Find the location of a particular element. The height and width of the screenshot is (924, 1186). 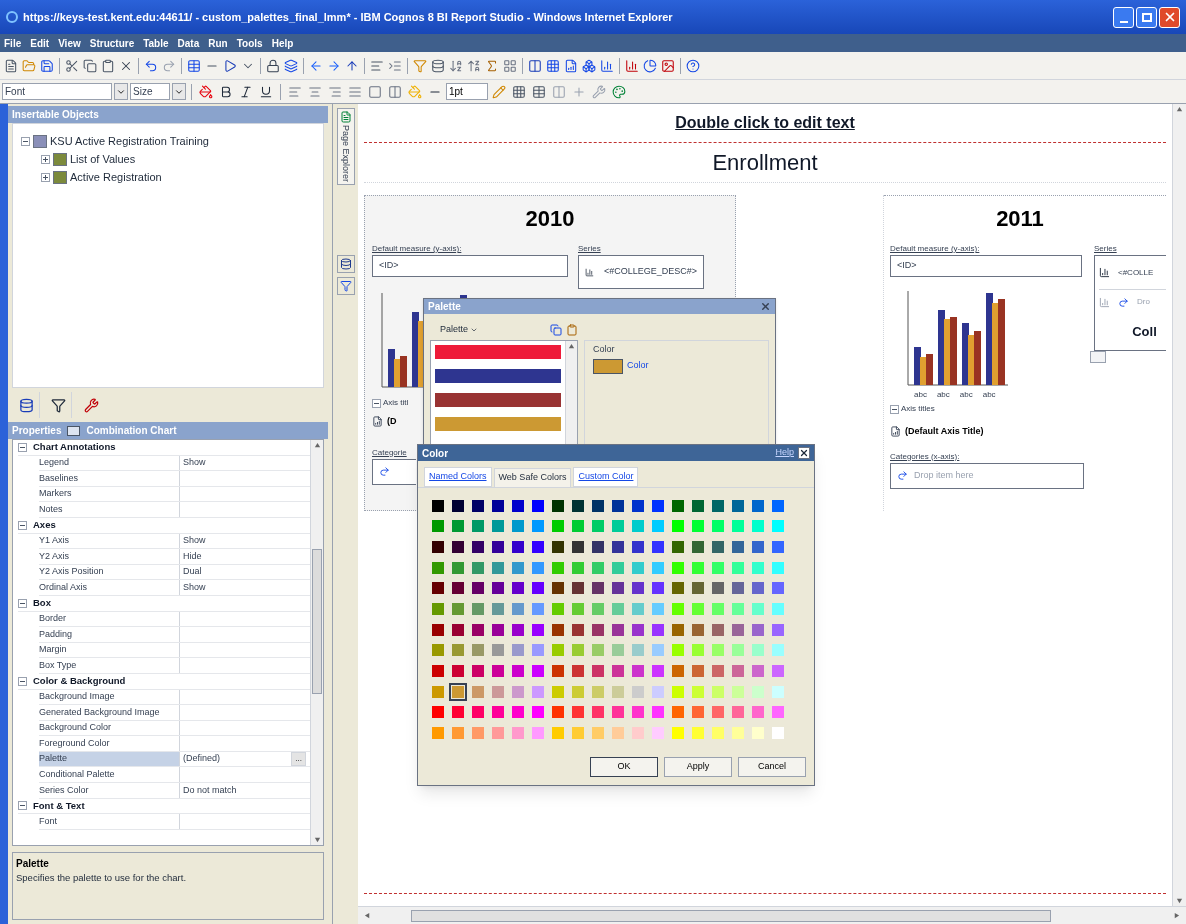

series-title: Coll is located at coordinates (1132, 332).